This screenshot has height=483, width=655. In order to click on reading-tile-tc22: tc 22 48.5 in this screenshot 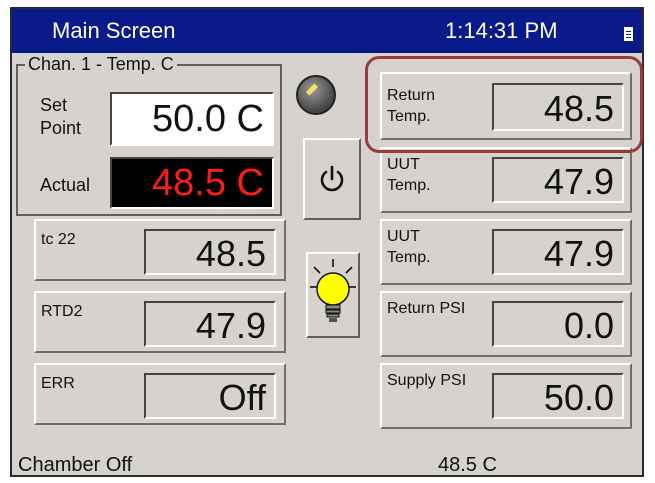, I will do `click(160, 250)`.